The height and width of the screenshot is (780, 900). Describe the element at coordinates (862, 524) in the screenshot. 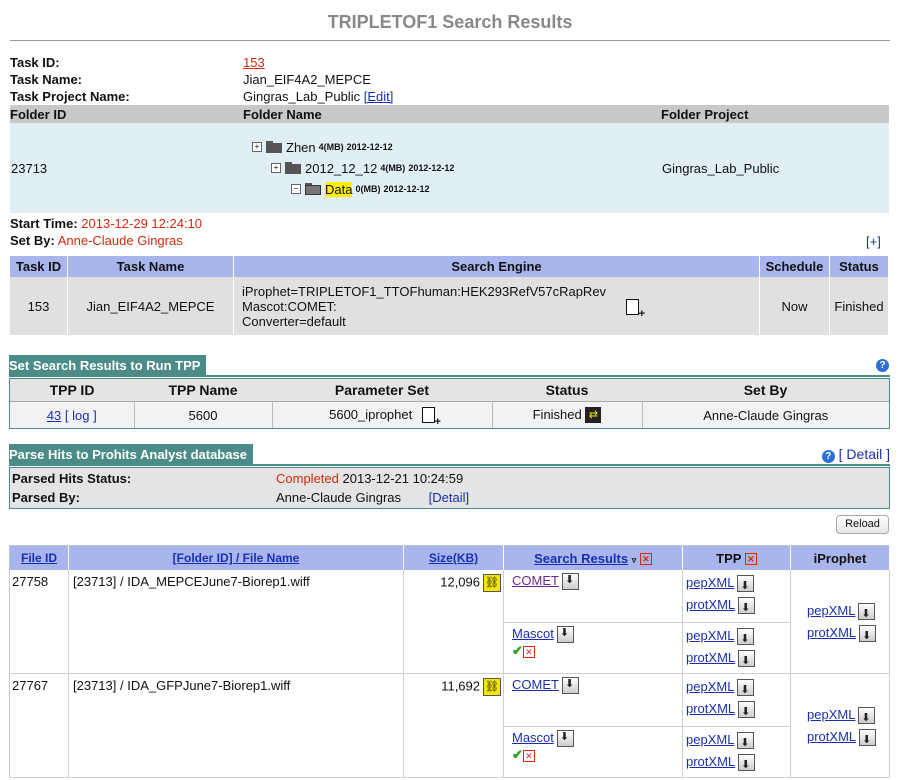

I see `reload-button: Reload` at that location.